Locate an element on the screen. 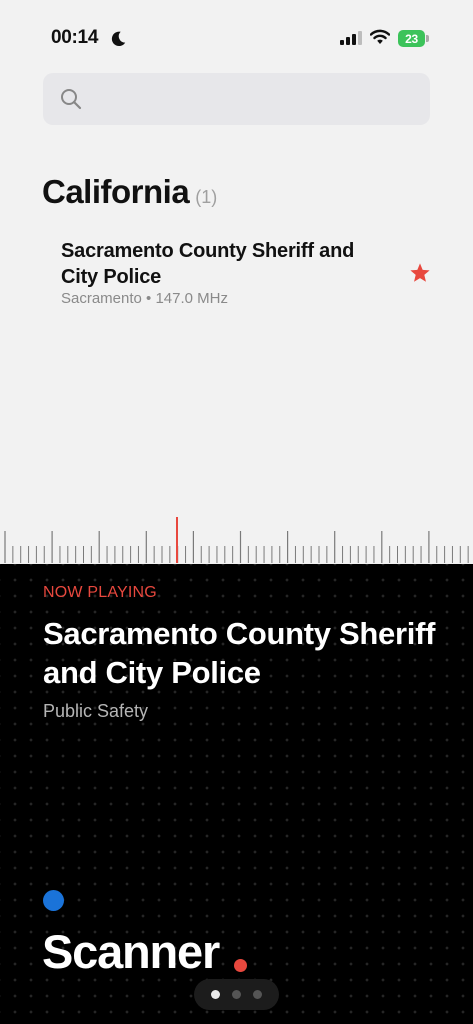 The height and width of the screenshot is (1024, 473). page-indicator is located at coordinates (236, 994).